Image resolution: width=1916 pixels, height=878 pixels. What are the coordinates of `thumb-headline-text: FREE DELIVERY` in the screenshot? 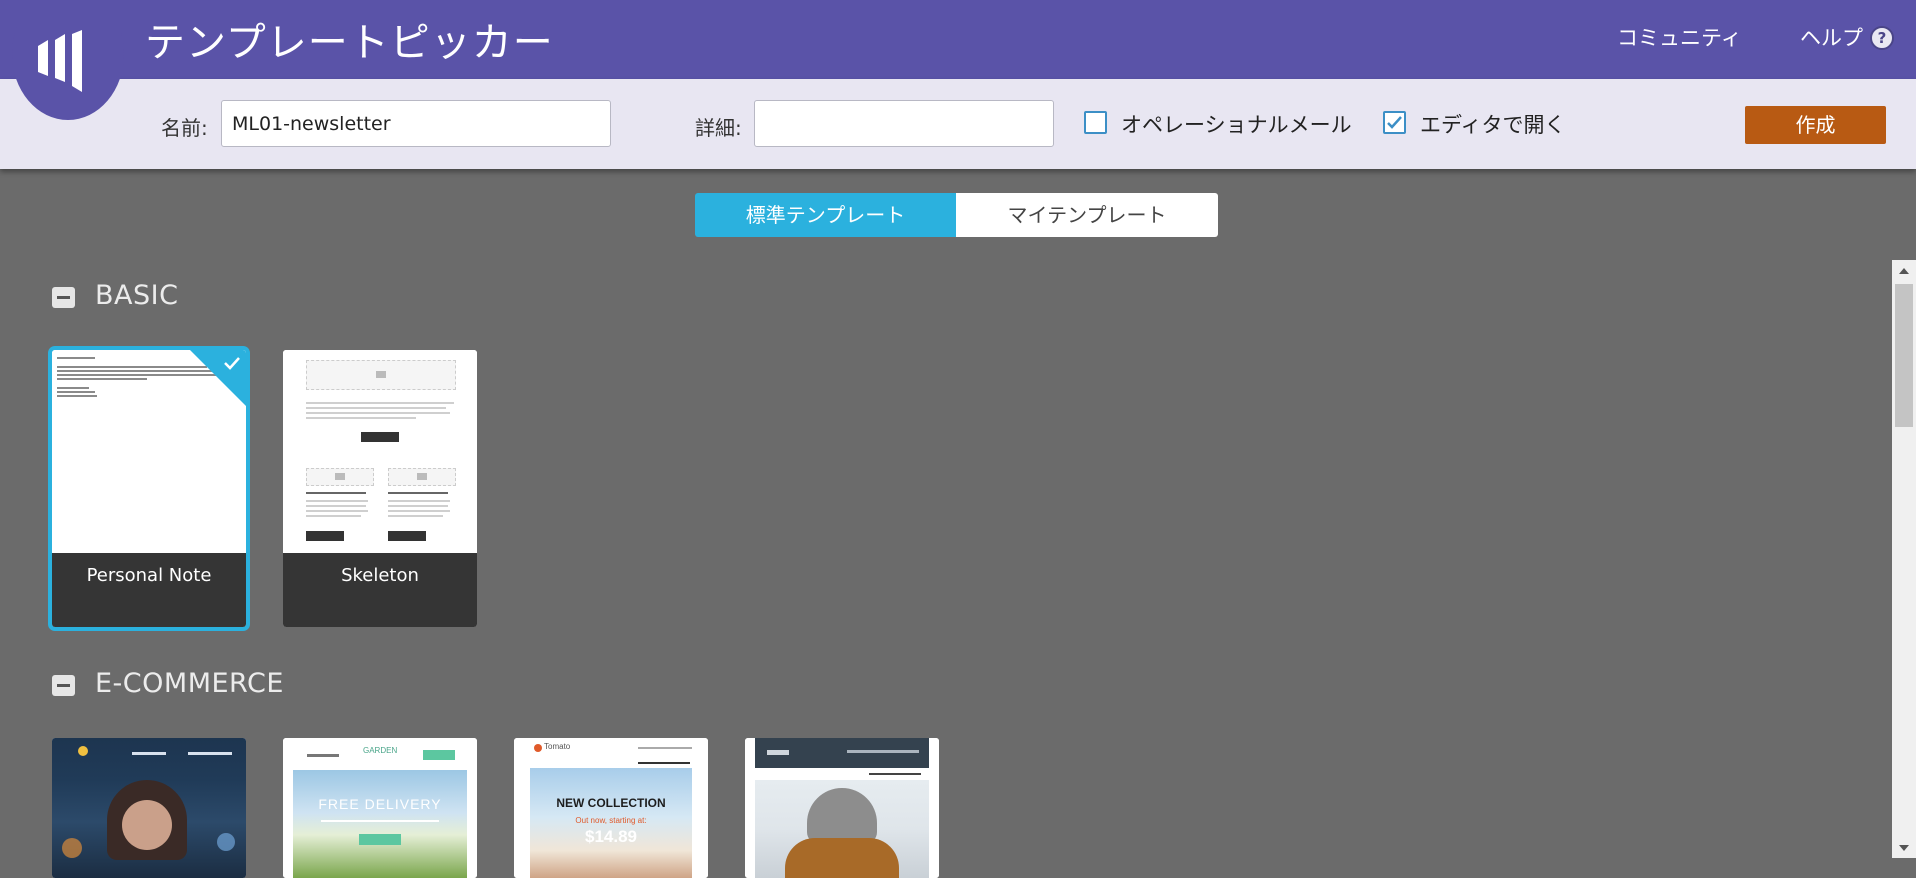 It's located at (380, 804).